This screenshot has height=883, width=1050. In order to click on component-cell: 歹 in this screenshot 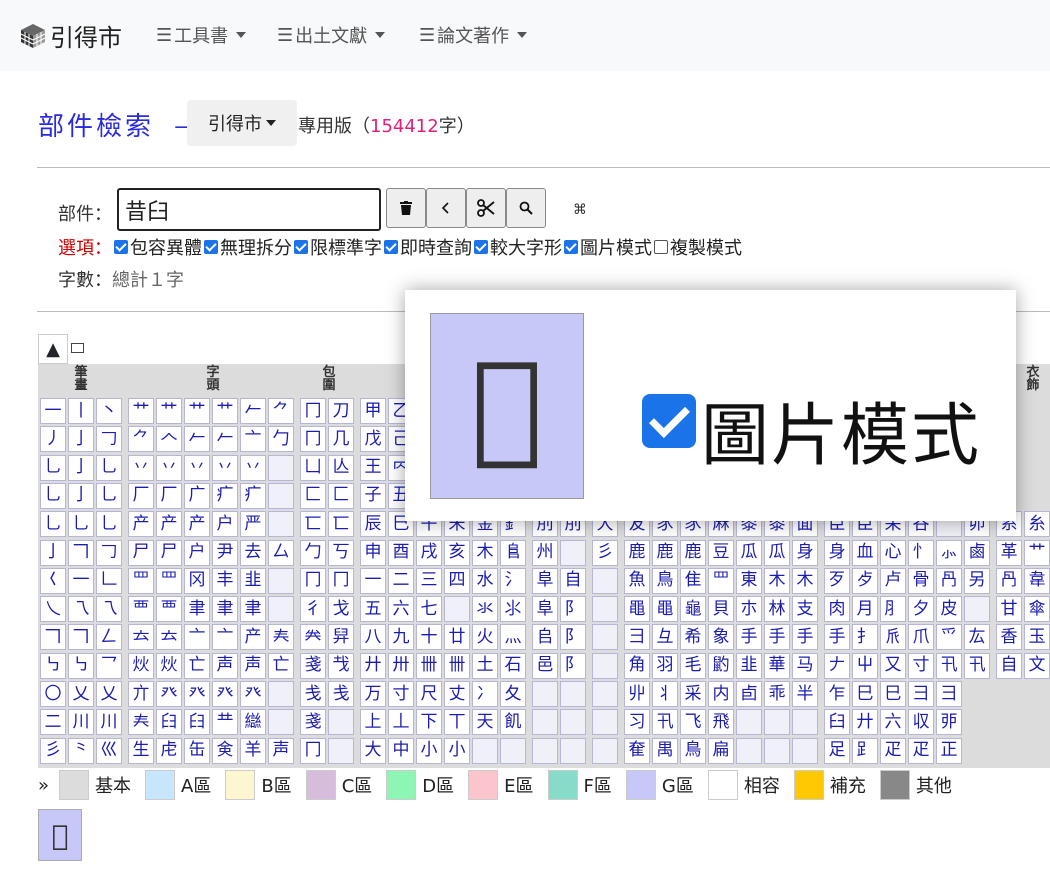, I will do `click(837, 580)`.